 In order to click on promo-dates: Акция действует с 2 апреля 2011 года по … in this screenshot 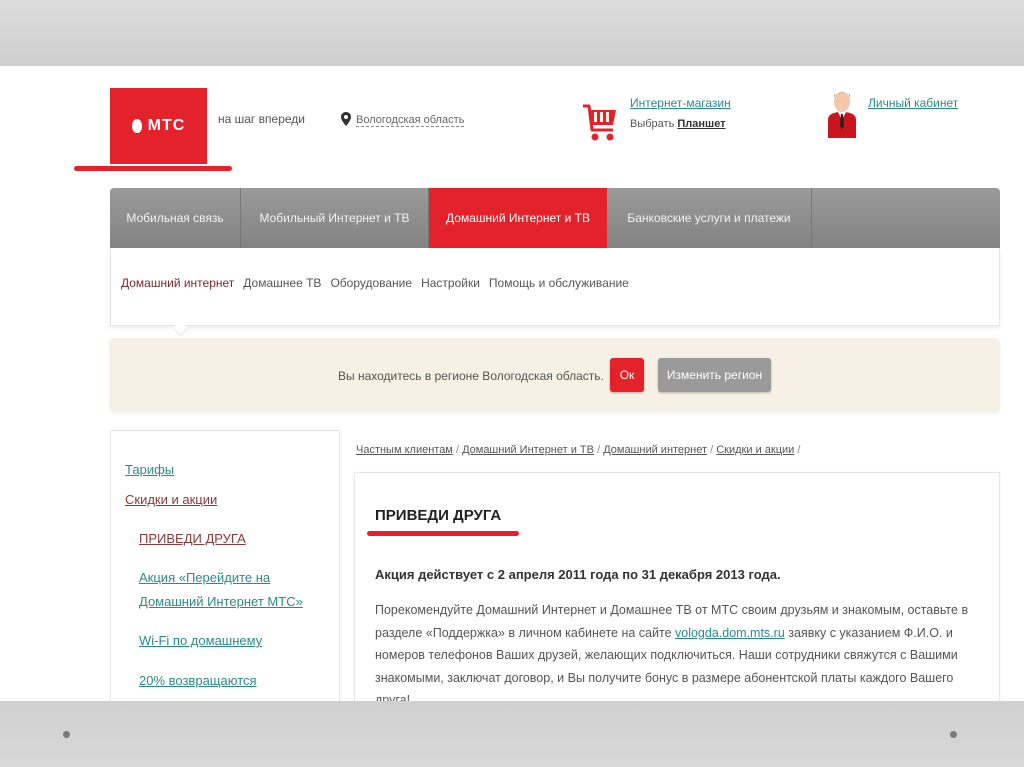, I will do `click(578, 574)`.